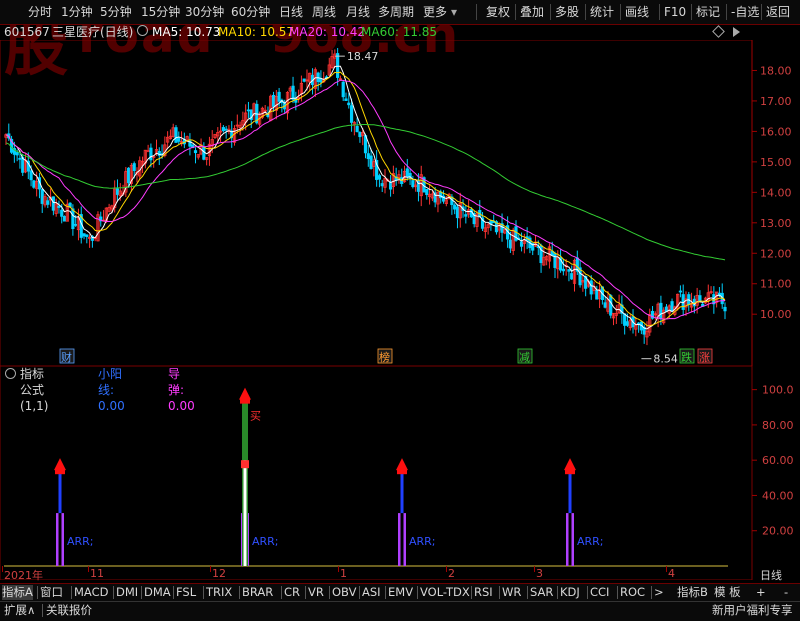 The height and width of the screenshot is (621, 800). Describe the element at coordinates (659, 592) in the screenshot. I see `tabs-more-button: >` at that location.